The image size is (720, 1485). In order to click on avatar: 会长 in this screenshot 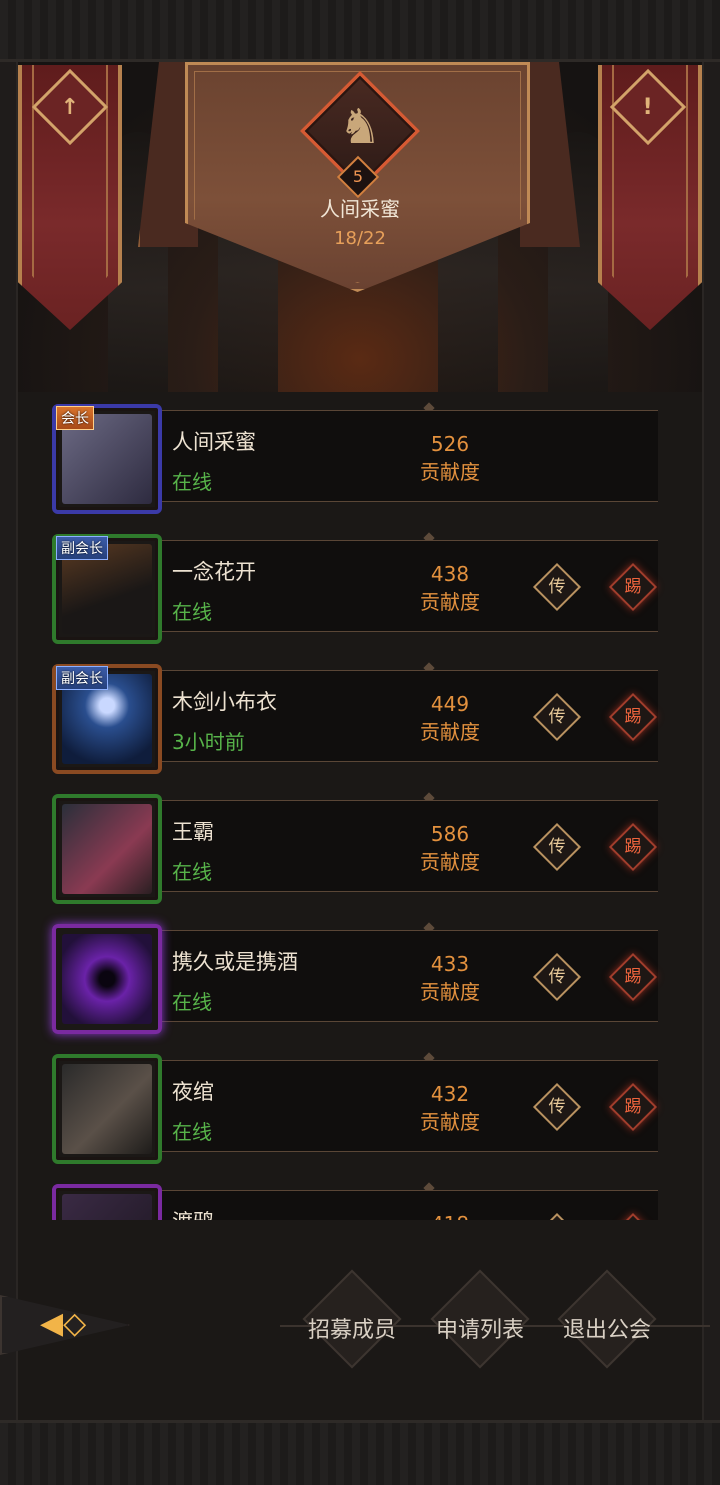, I will do `click(107, 459)`.